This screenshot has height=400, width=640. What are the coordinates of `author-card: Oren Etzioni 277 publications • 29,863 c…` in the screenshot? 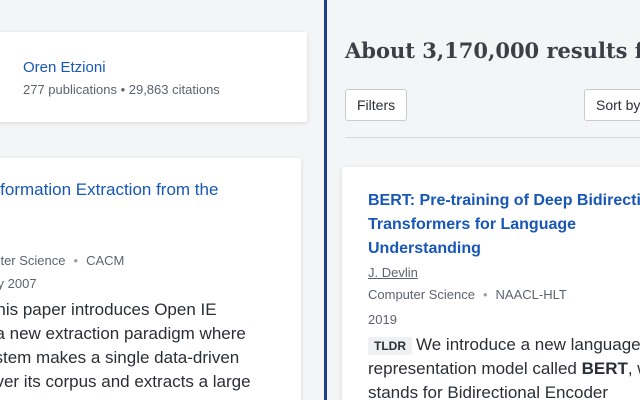 It's located at (153, 77).